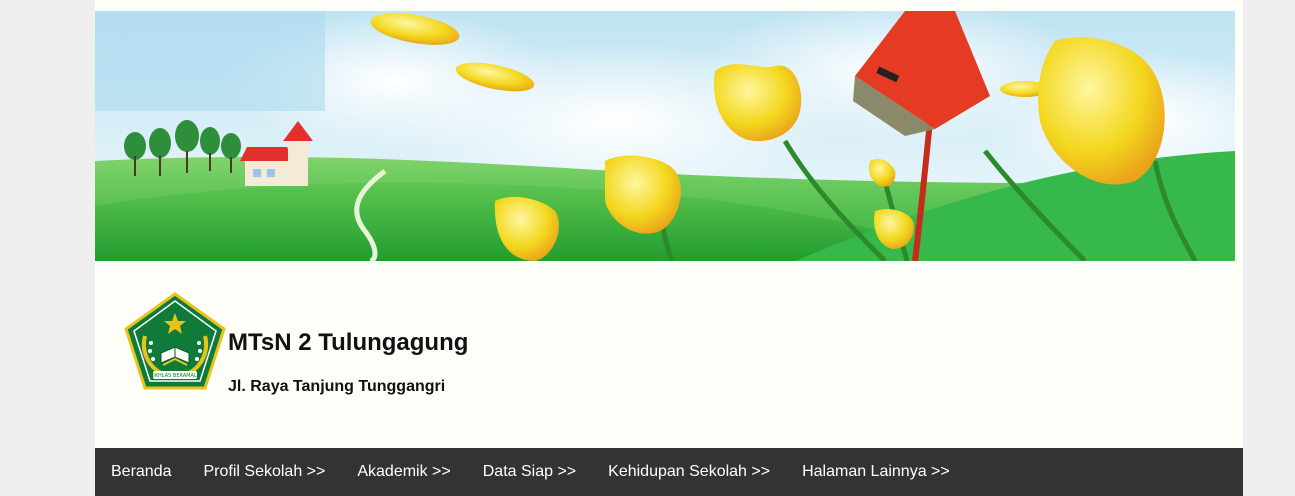 This screenshot has width=1295, height=496. I want to click on site-address: Jl. Raya Tanjung Tunggangri, so click(337, 386).